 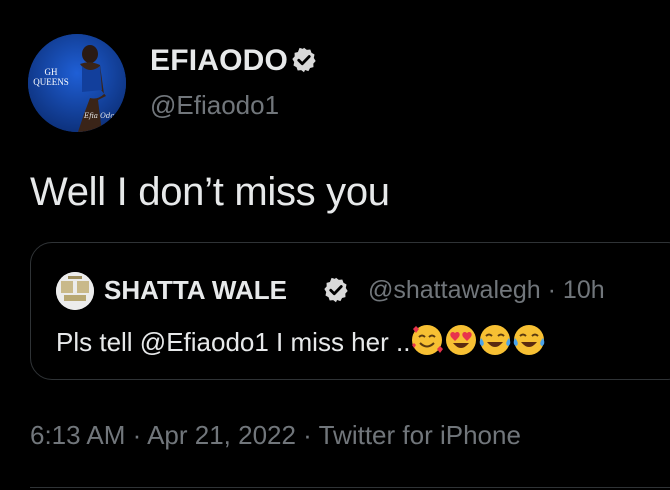 What do you see at coordinates (195, 290) in the screenshot?
I see `quoted-author-name: SHATTA WALE` at bounding box center [195, 290].